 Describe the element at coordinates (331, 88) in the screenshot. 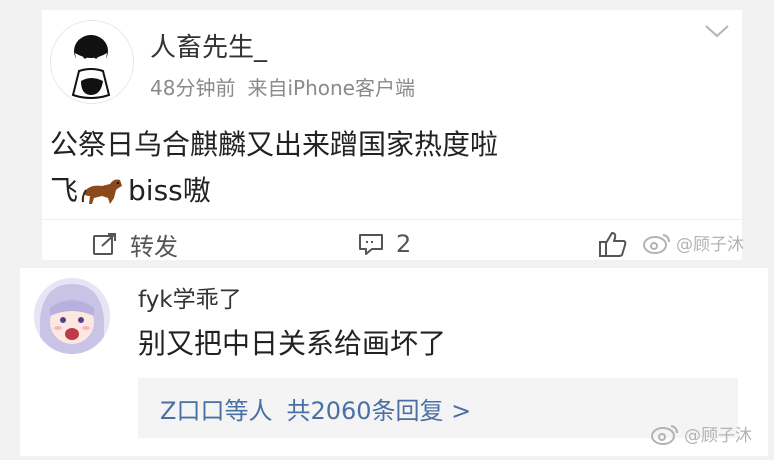

I see `post-source: 来自iPhone客户端` at that location.